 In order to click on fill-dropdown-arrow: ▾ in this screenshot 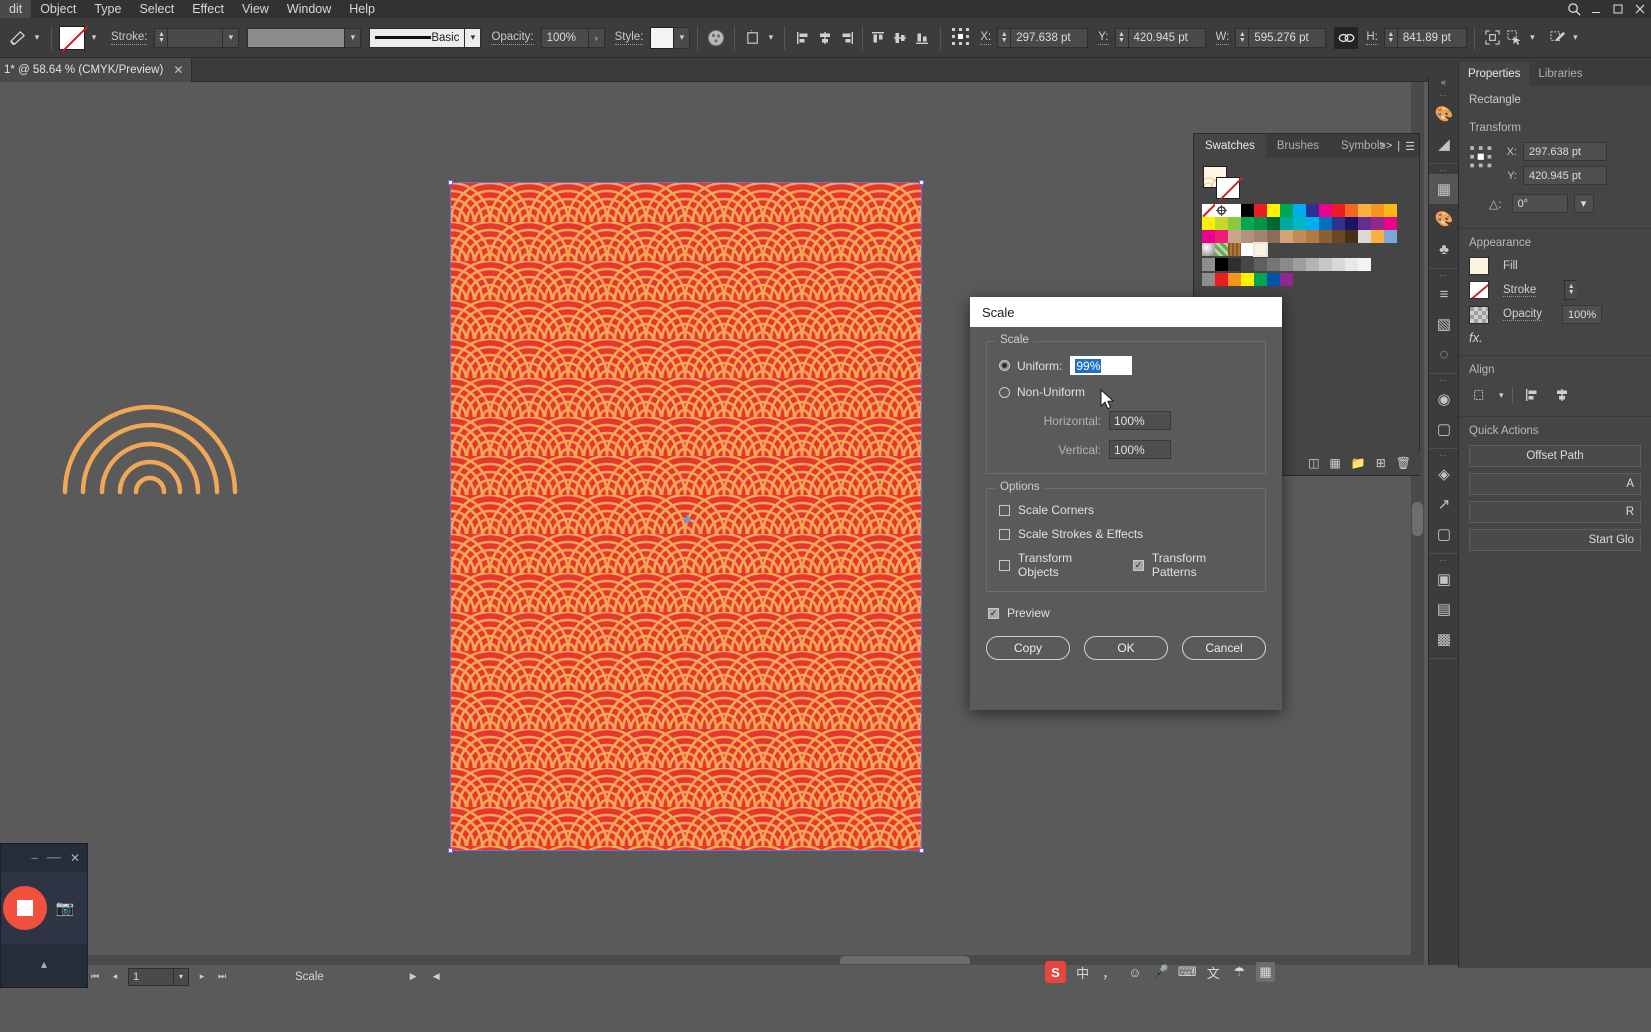, I will do `click(94, 38)`.